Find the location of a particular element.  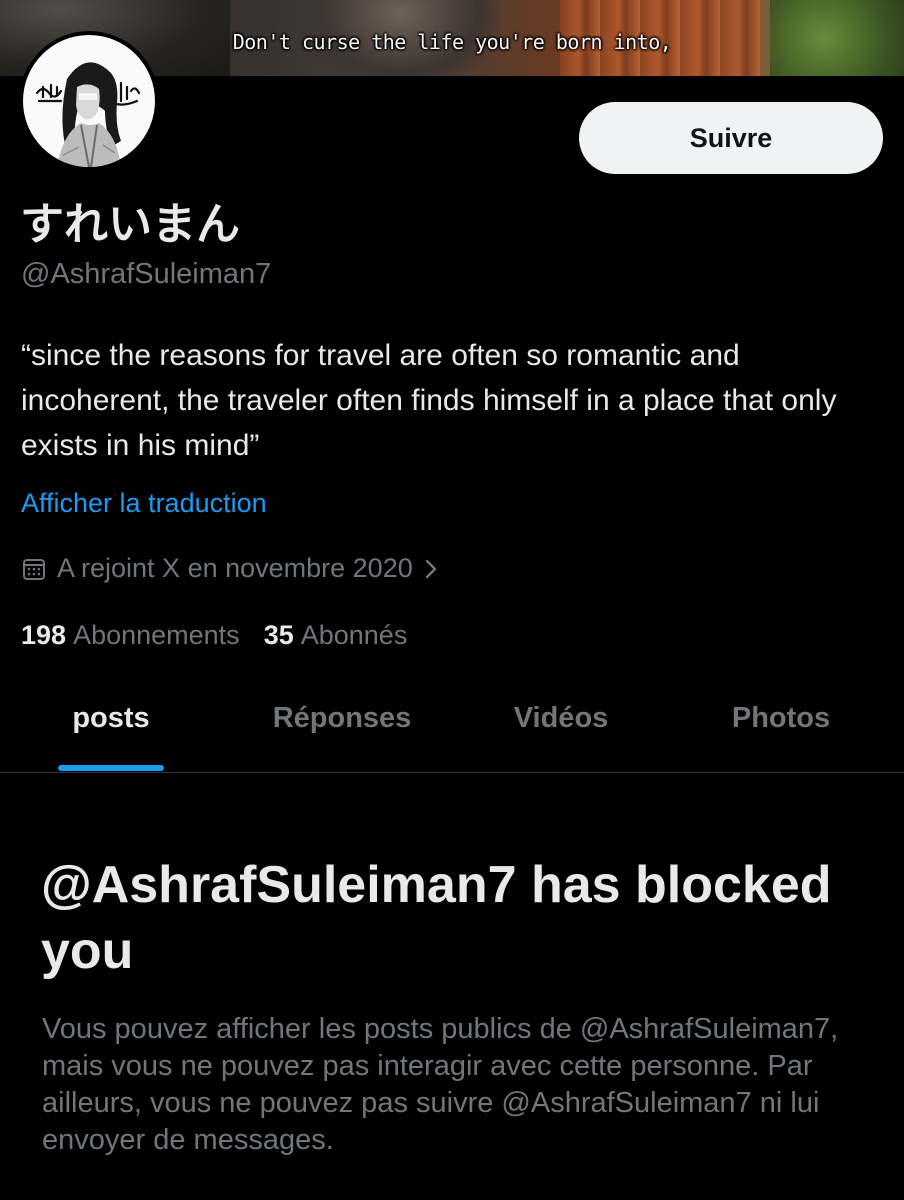

blocked-title: @AshrafSuleiman7 has blocked you is located at coordinates (436, 918).